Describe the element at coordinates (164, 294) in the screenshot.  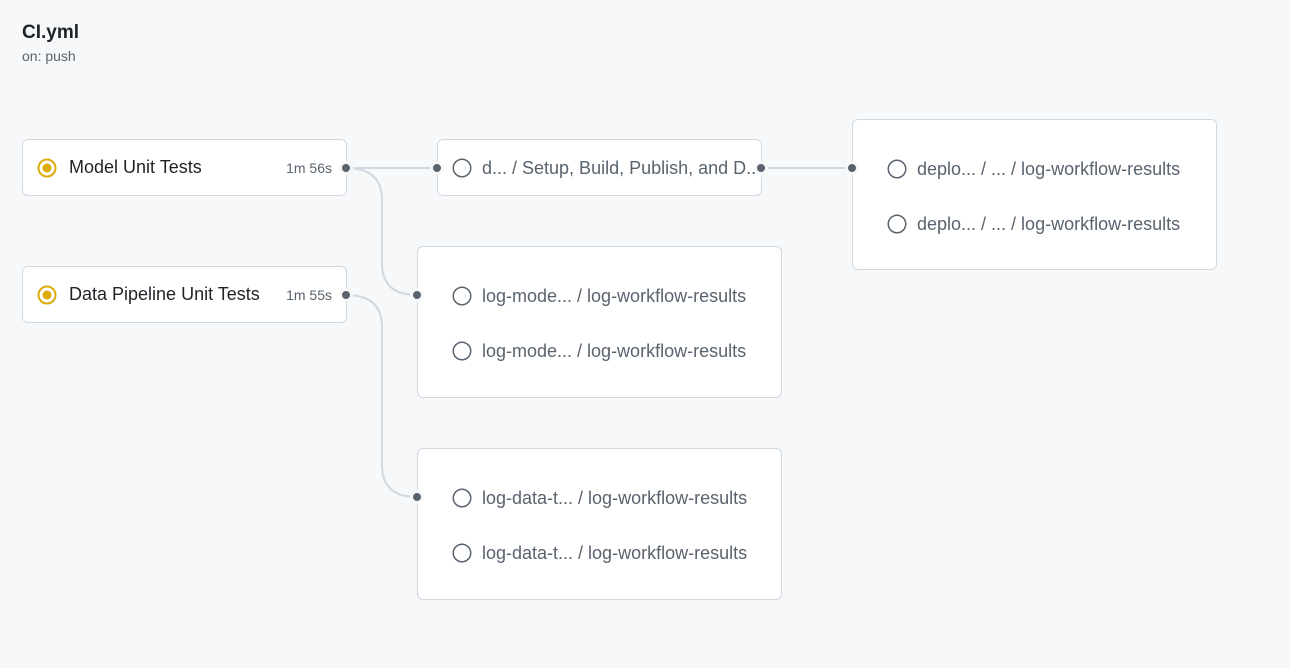
I see `job-label: Data Pipeline Unit Tests` at that location.